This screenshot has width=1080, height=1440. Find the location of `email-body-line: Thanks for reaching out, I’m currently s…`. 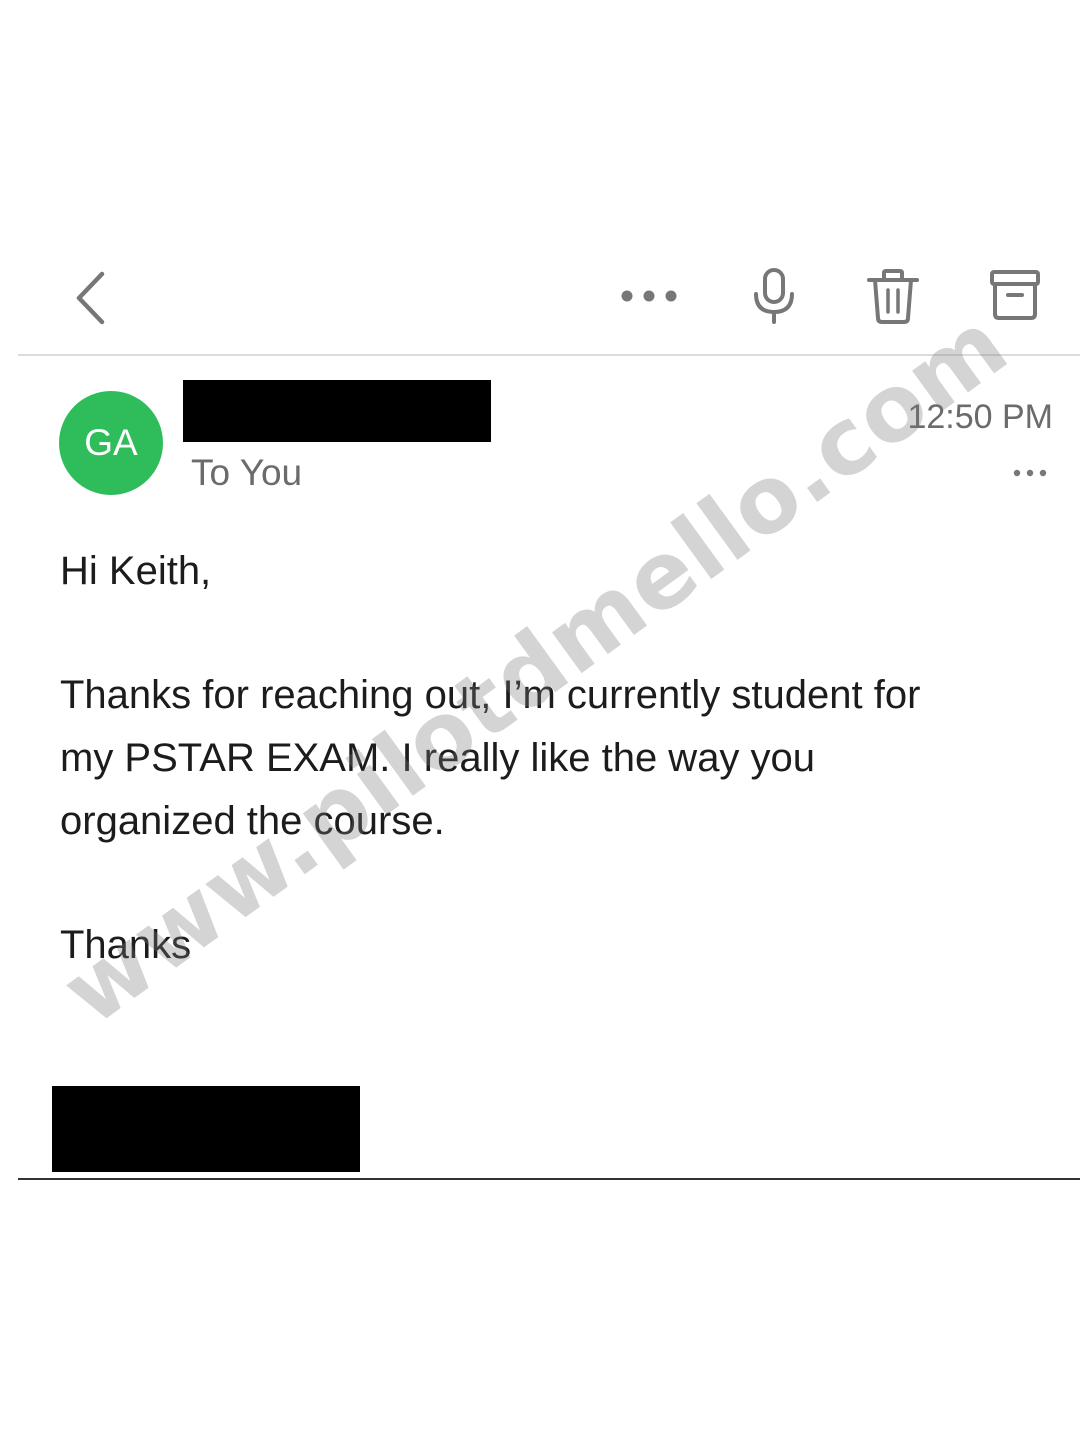

email-body-line: Thanks for reaching out, I’m currently s… is located at coordinates (490, 695).